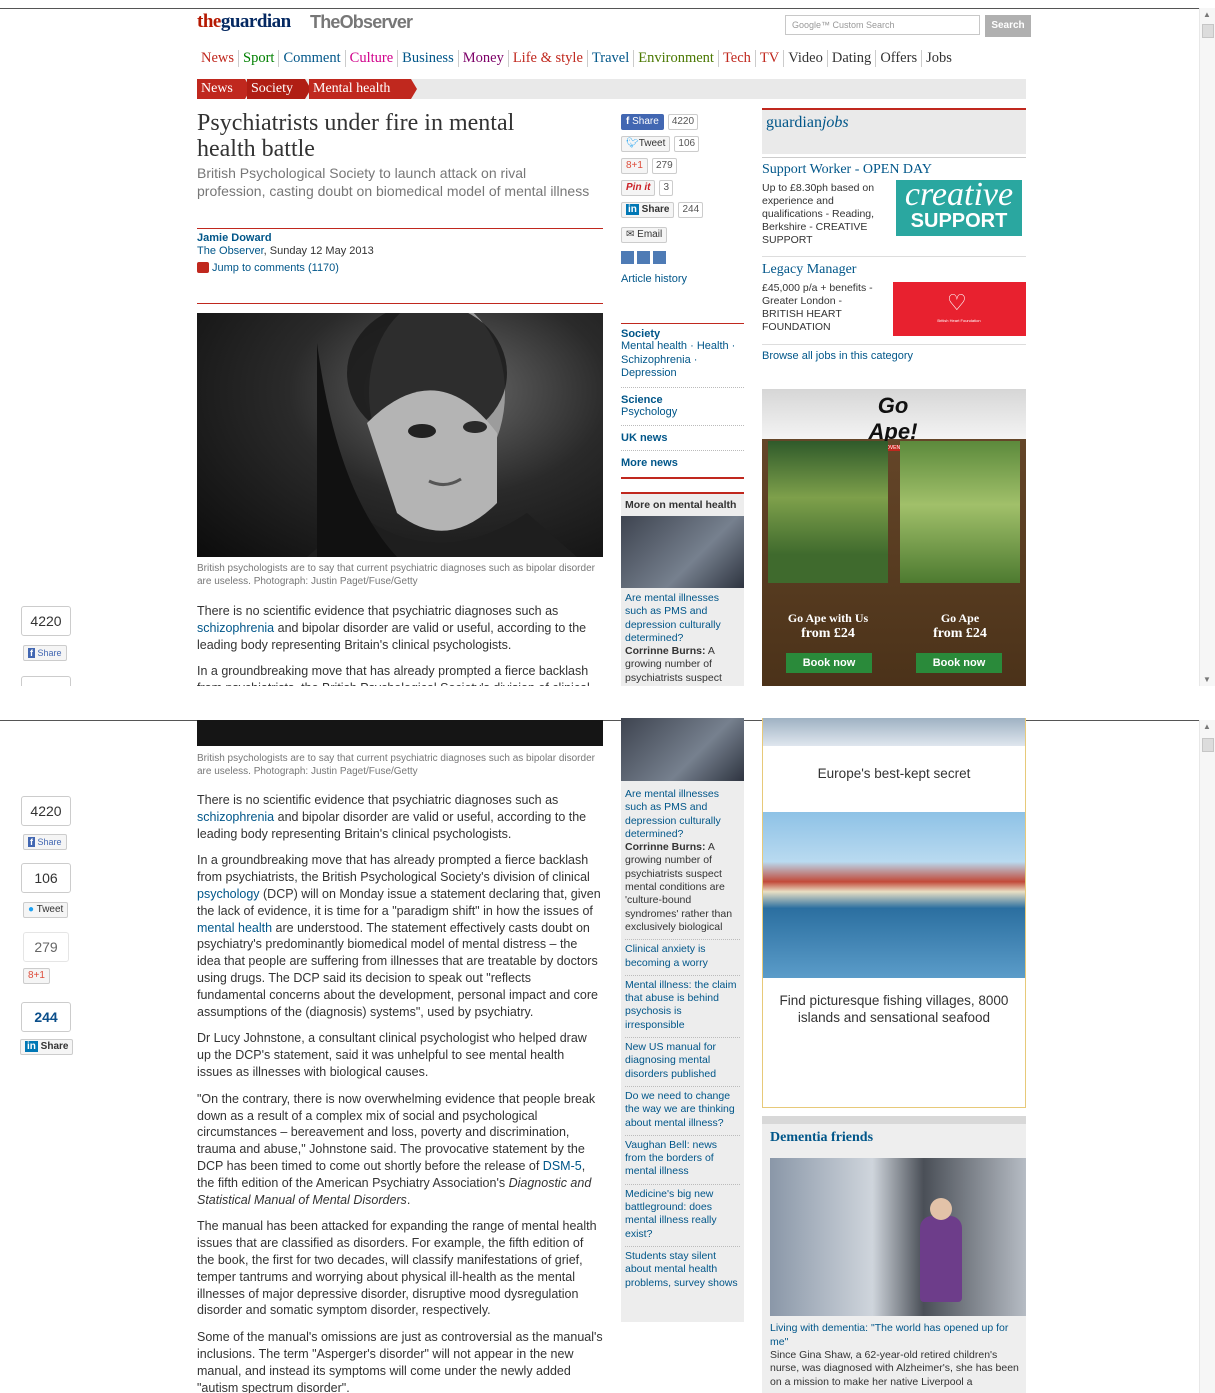 This screenshot has width=1215, height=1393. Describe the element at coordinates (682, 144) in the screenshot. I see `twitter-share: 🐦︎Tweet 106` at that location.